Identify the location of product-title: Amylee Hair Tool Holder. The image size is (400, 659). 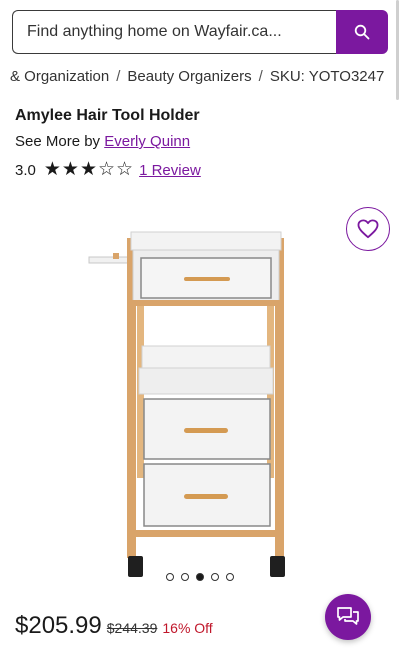
(107, 115).